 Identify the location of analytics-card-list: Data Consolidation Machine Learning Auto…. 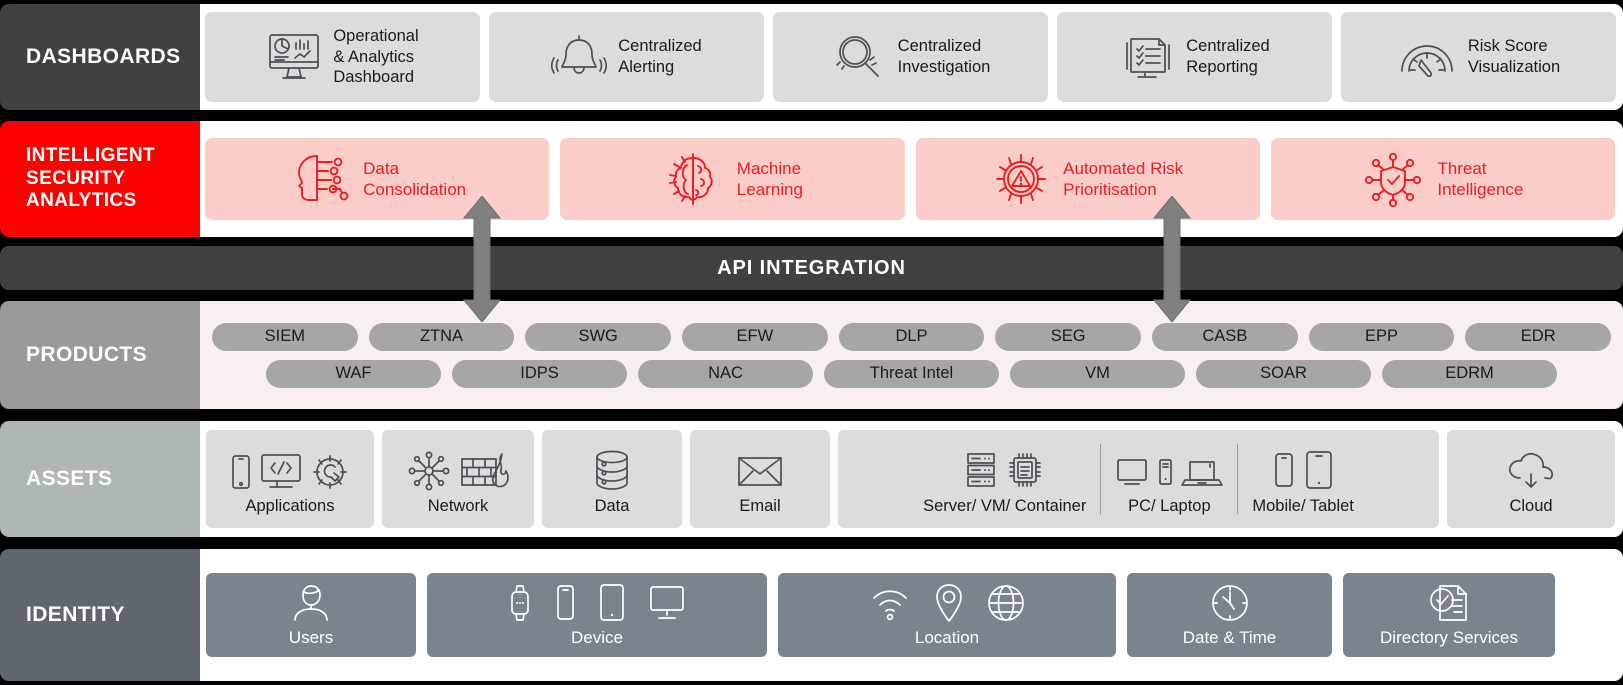
(911, 179).